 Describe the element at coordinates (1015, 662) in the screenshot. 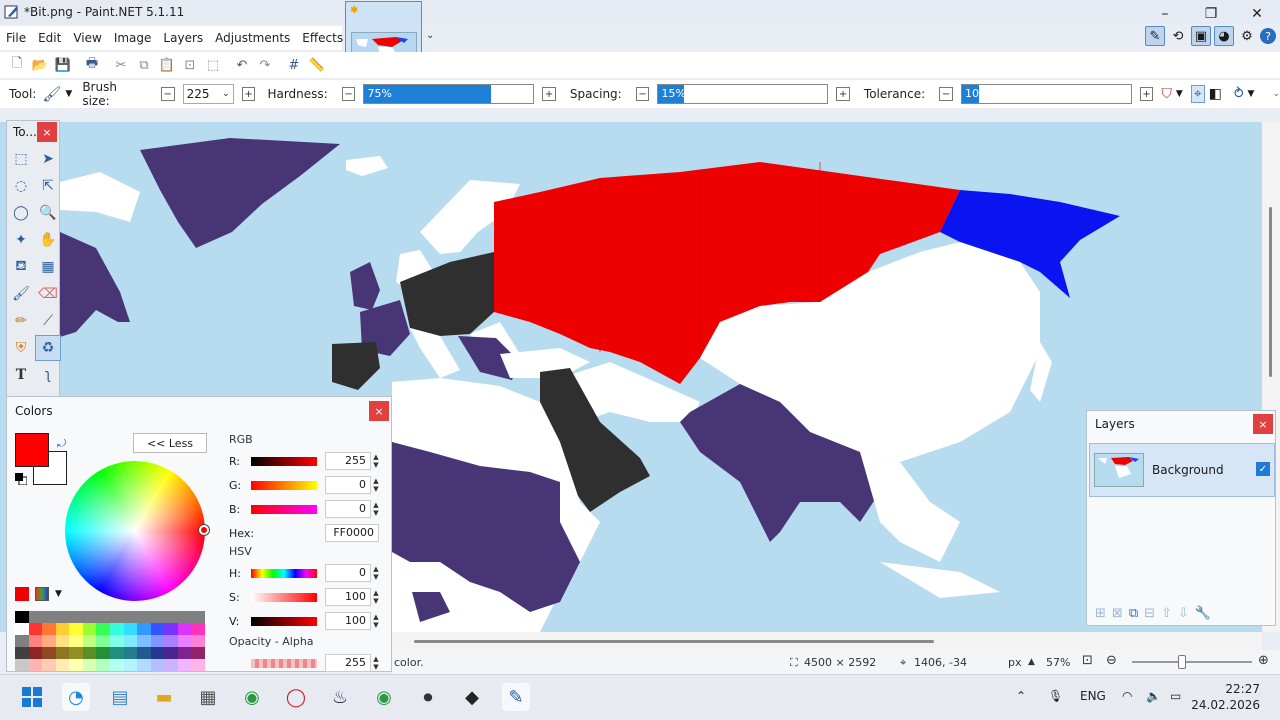

I see `unit-selector: px` at that location.